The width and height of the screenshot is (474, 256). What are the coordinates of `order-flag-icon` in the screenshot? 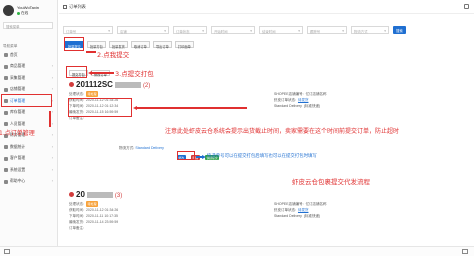 It's located at (71, 85).